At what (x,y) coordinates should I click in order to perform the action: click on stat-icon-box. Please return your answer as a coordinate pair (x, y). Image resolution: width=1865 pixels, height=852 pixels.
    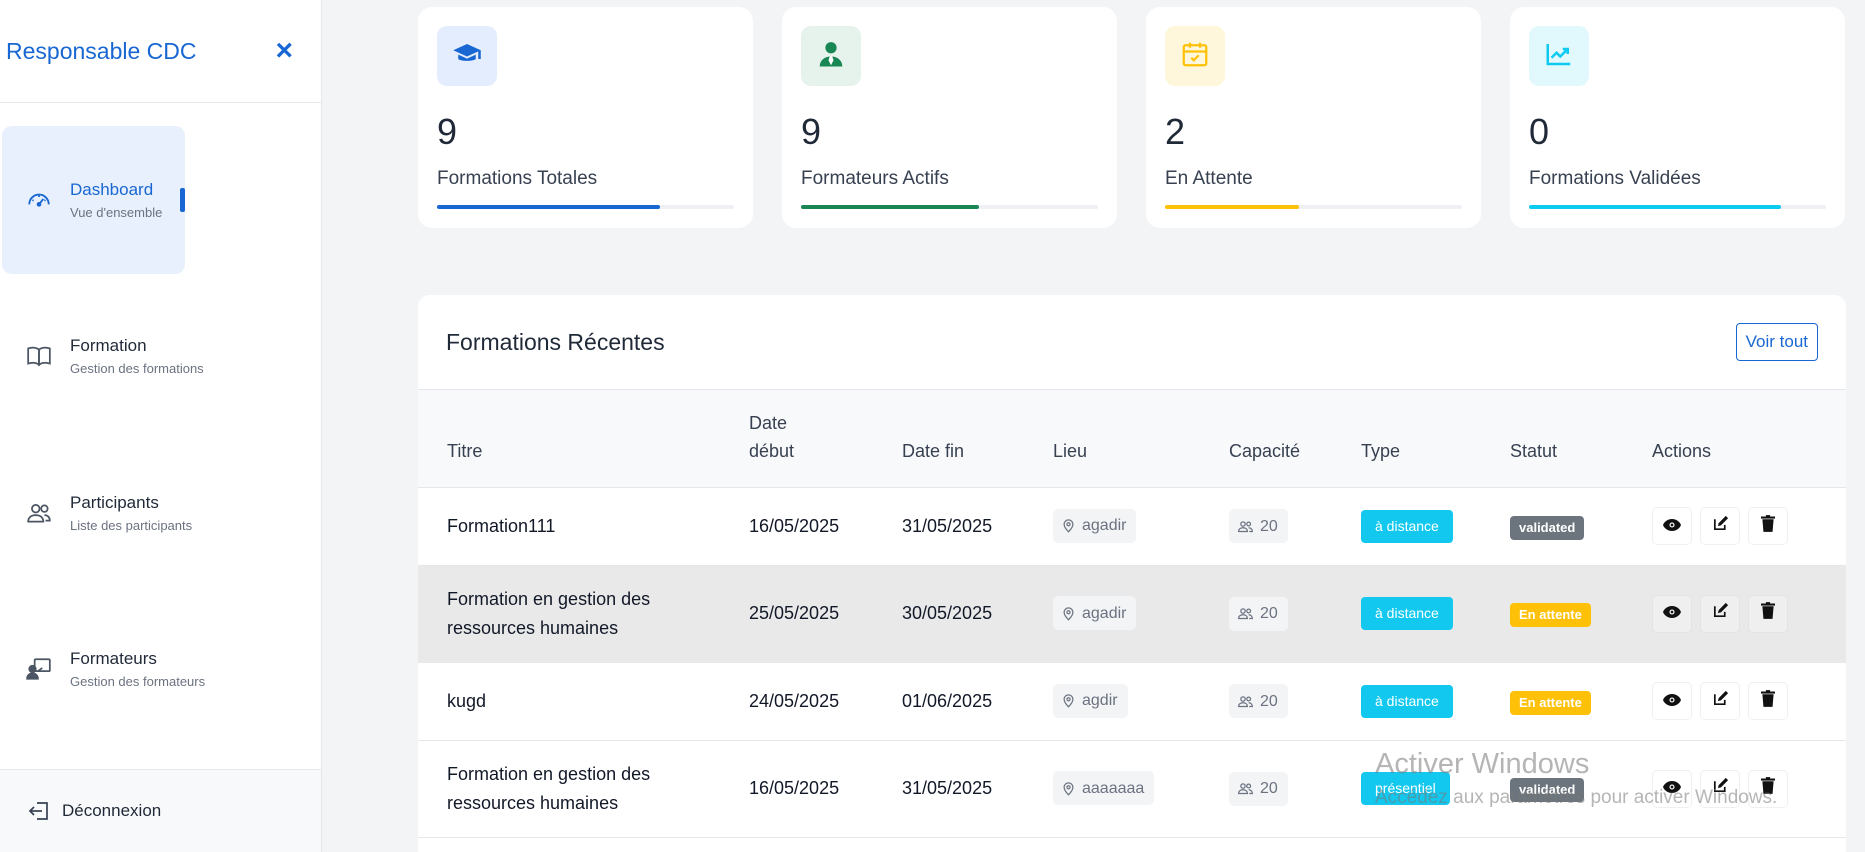
    Looking at the image, I should click on (467, 56).